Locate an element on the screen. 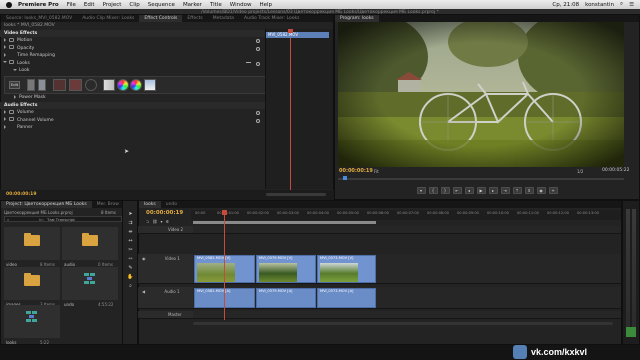 The width and height of the screenshot is (640, 360). tab-sequence-looks: looks is located at coordinates (150, 204).